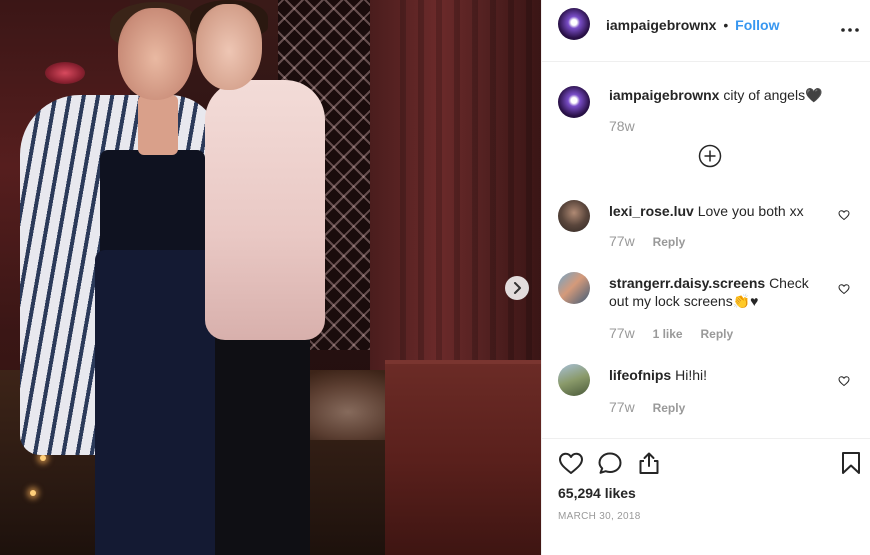 The width and height of the screenshot is (870, 555). Describe the element at coordinates (708, 230) in the screenshot. I see `comment-item: lexi_rose.luv Love you both xx` at that location.